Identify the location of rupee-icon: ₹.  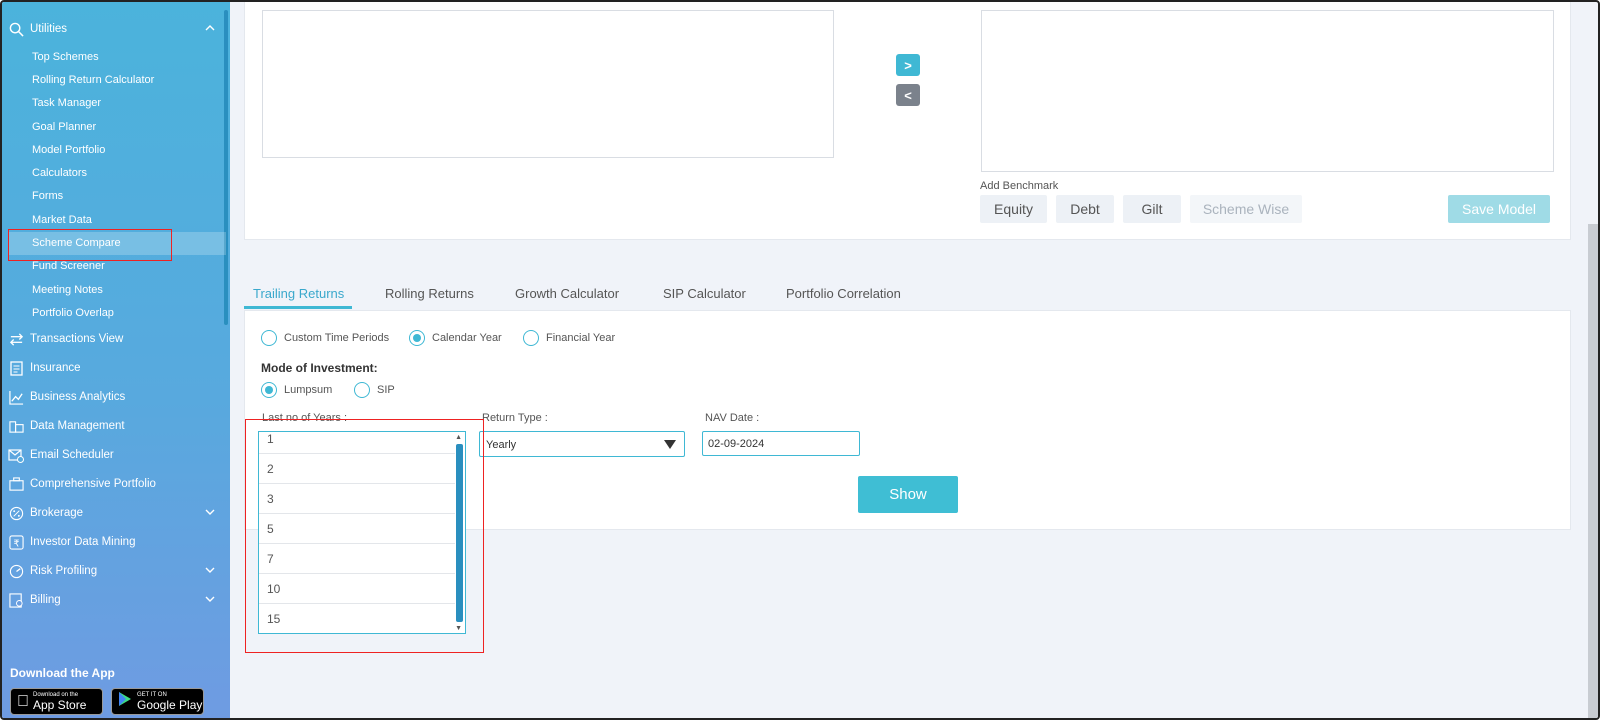
(16, 542).